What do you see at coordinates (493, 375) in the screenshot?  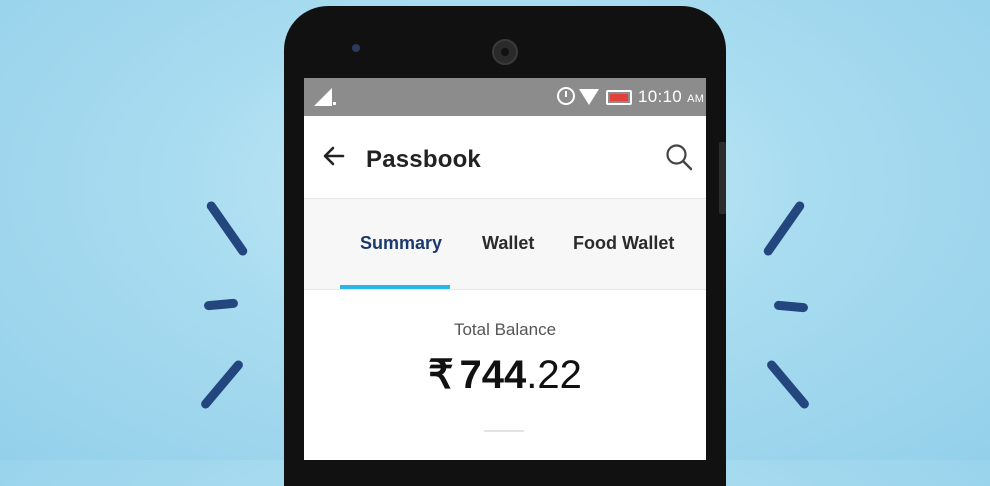 I see `balance-integer: 744` at bounding box center [493, 375].